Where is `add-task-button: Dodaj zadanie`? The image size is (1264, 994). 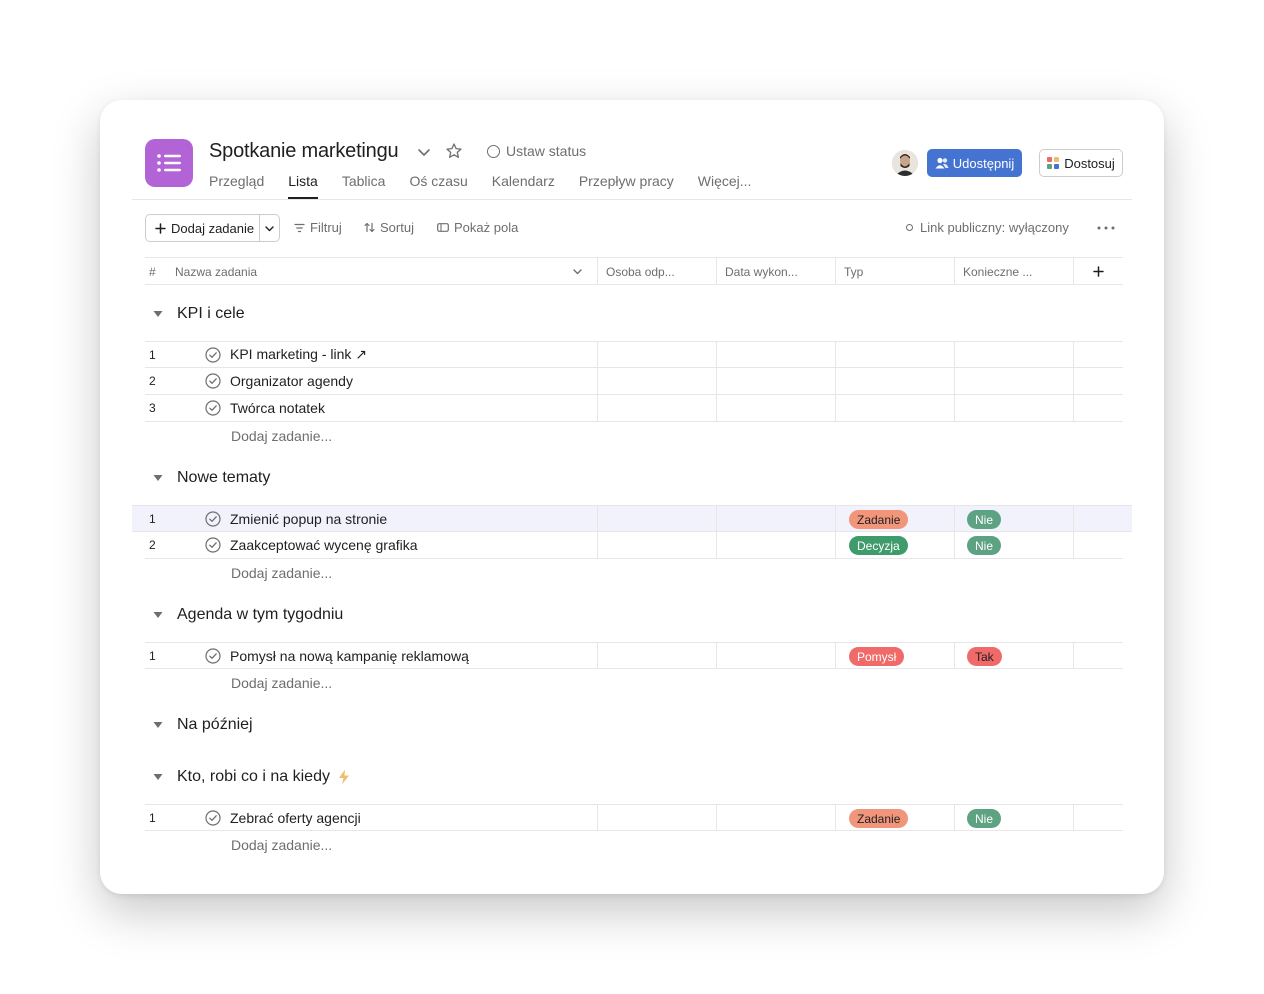
add-task-button: Dodaj zadanie is located at coordinates (212, 228).